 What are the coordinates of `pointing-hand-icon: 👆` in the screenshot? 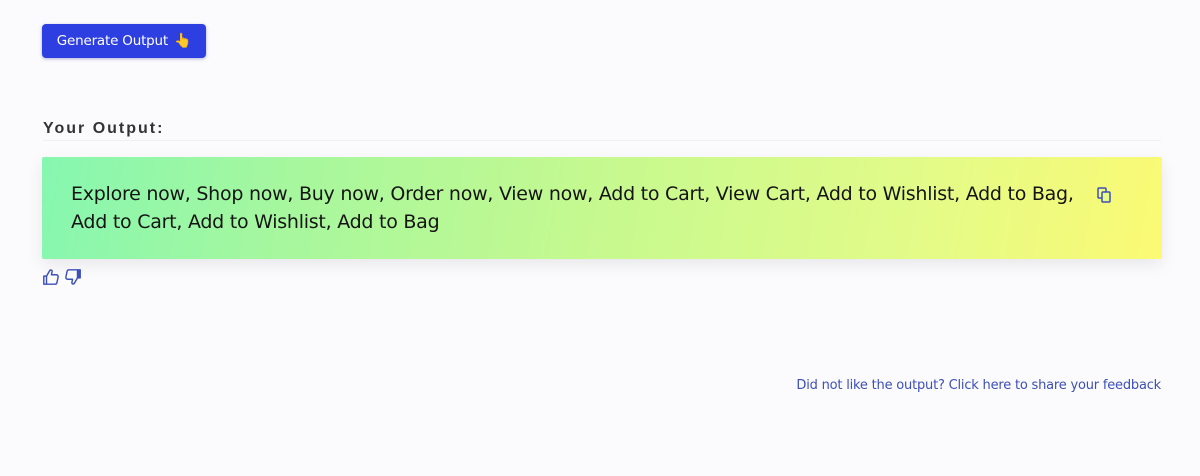 It's located at (183, 41).